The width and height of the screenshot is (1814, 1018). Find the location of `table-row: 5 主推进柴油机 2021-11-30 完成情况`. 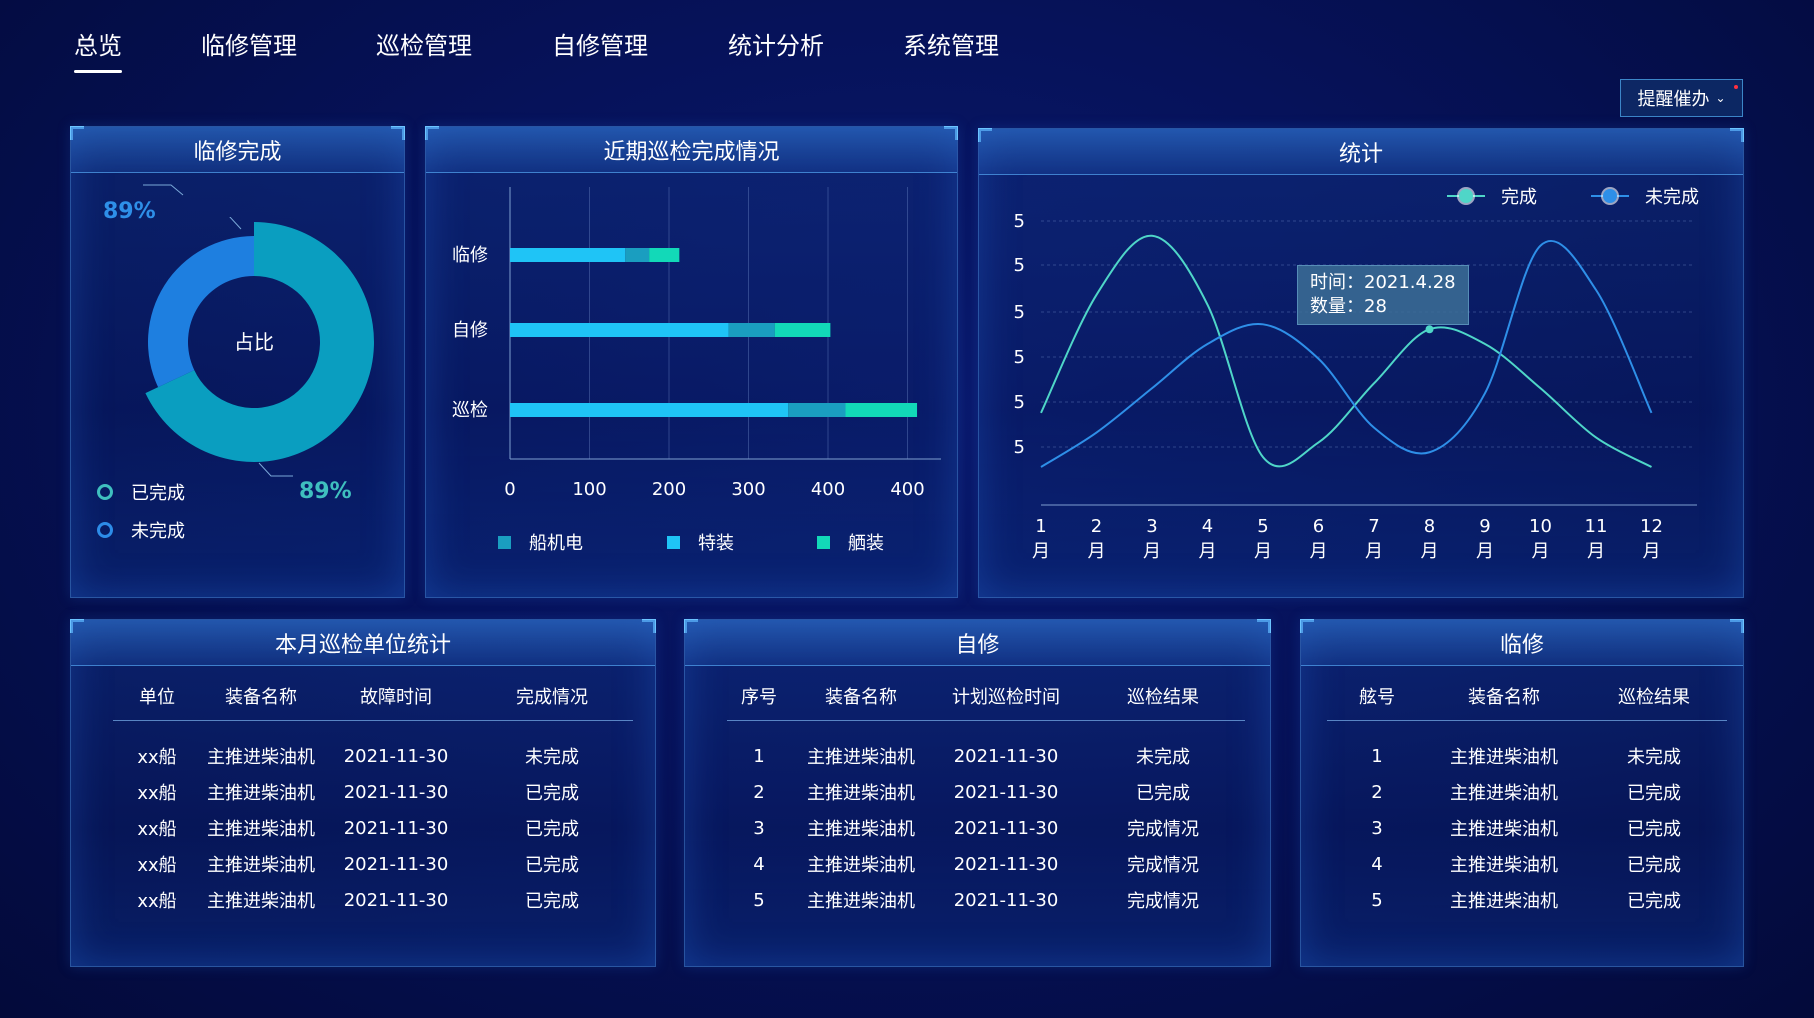

table-row: 5 主推进柴油机 2021-11-30 完成情况 is located at coordinates (986, 900).